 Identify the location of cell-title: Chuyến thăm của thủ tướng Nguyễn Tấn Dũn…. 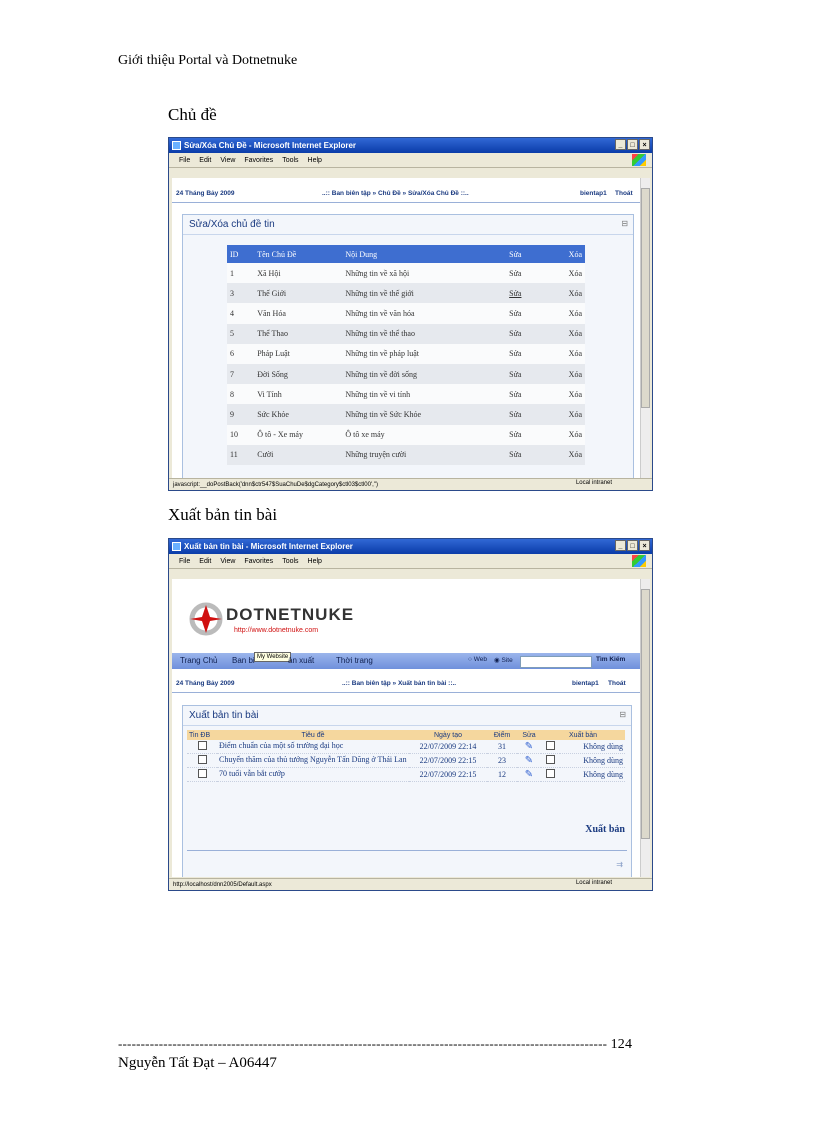
(313, 760).